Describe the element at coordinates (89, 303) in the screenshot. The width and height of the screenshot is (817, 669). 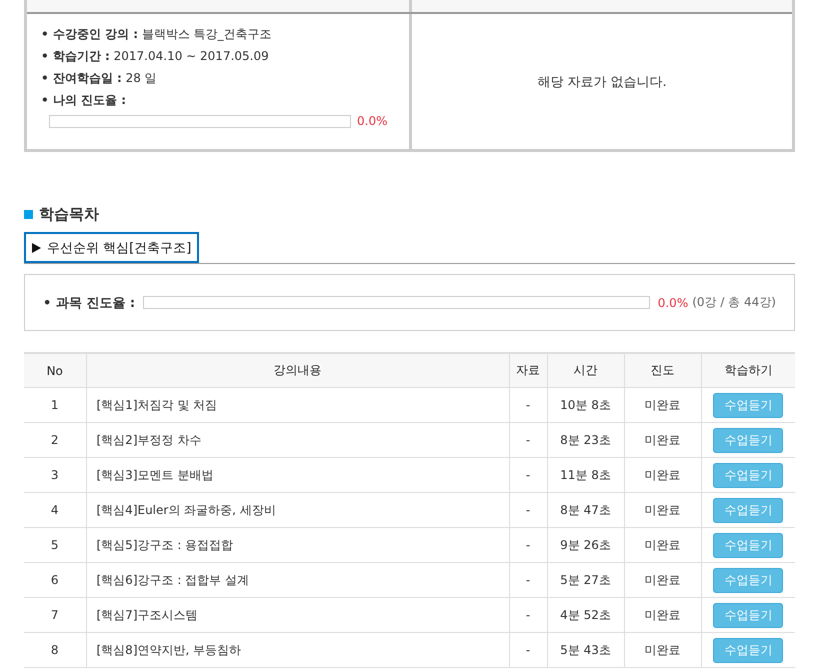
I see `subject-progress-label: • 과목 진도율 :` at that location.